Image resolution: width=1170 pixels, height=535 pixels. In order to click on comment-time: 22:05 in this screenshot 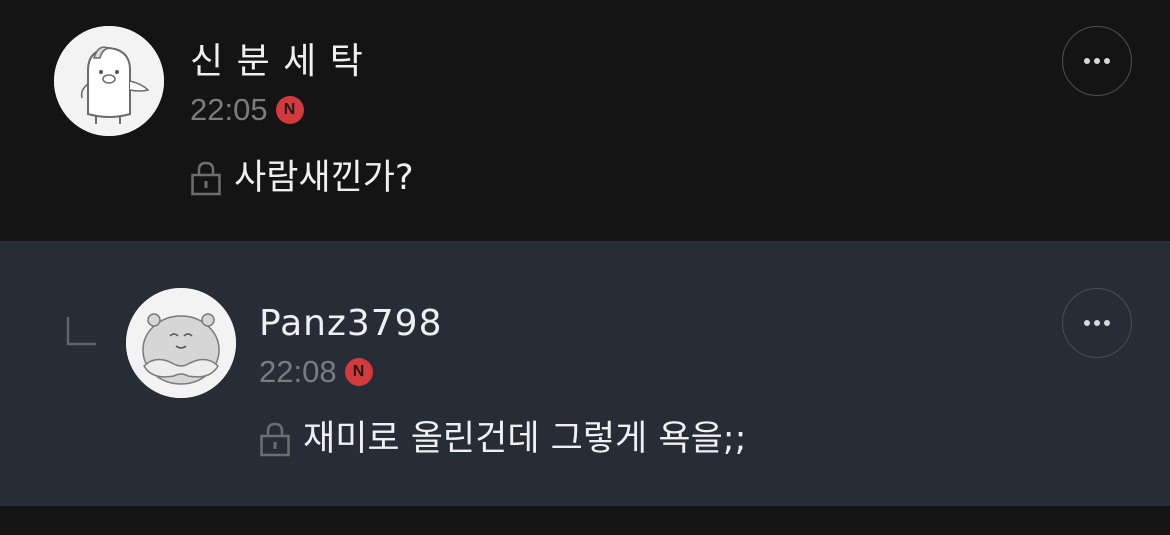, I will do `click(229, 109)`.